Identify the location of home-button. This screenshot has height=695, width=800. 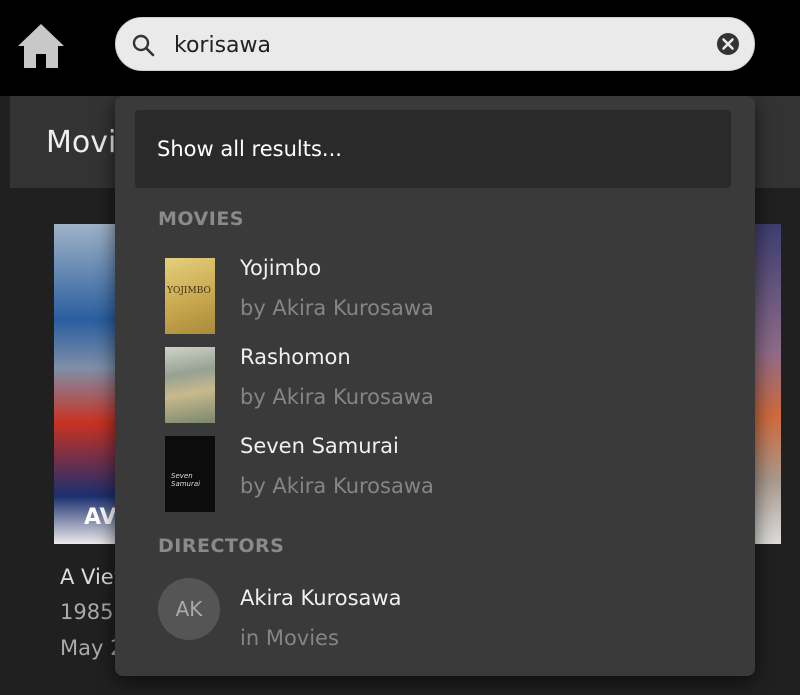
(41, 47).